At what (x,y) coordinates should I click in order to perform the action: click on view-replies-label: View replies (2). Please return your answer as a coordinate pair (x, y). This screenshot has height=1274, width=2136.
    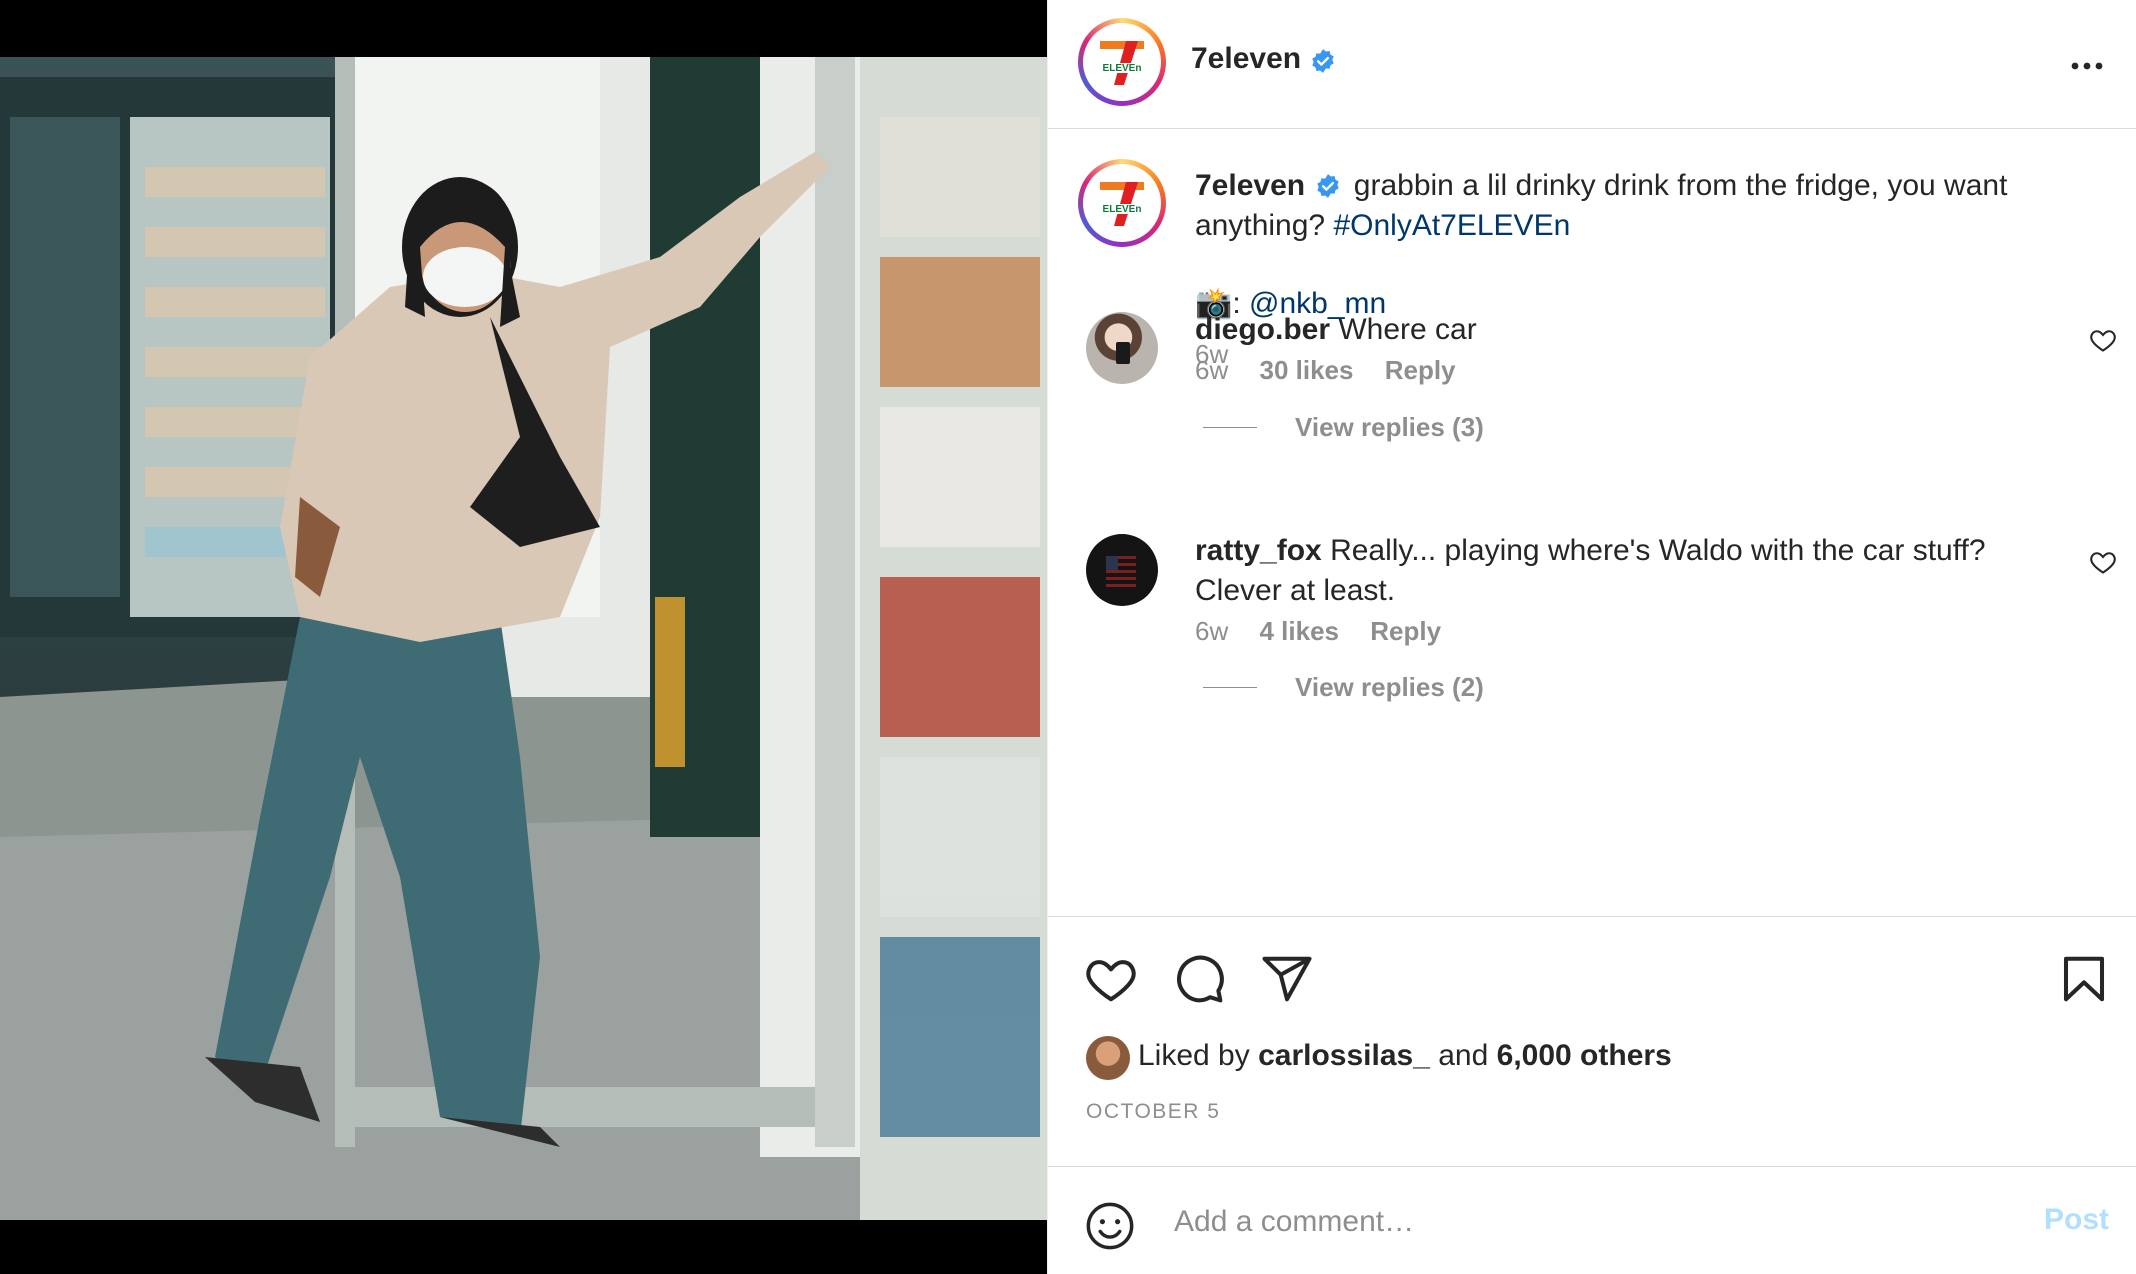
    Looking at the image, I should click on (1389, 687).